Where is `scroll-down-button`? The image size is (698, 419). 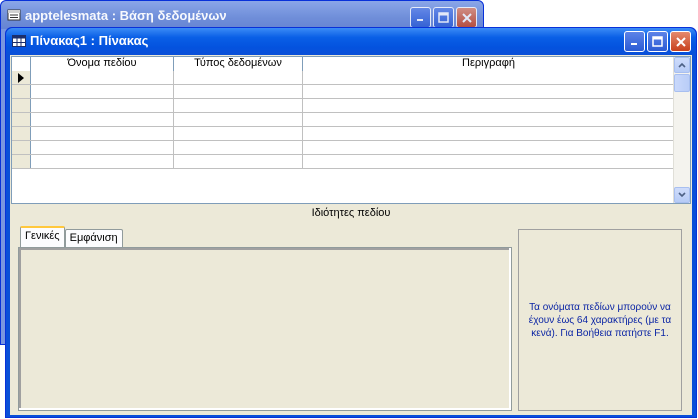
scroll-down-button is located at coordinates (682, 195).